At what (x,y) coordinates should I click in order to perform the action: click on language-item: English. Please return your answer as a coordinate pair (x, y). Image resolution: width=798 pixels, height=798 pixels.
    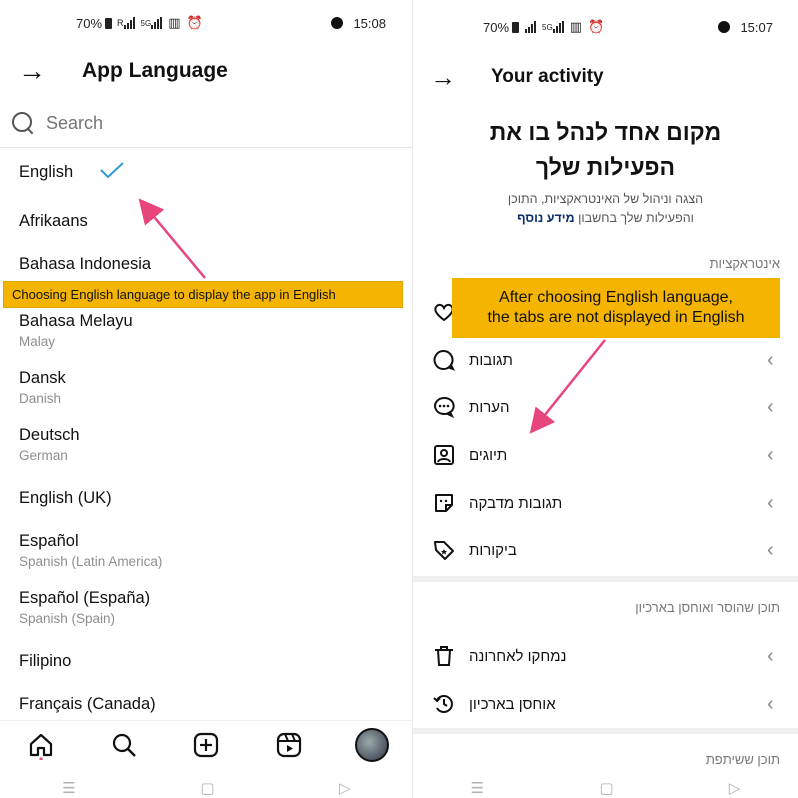
    Looking at the image, I should click on (46, 172).